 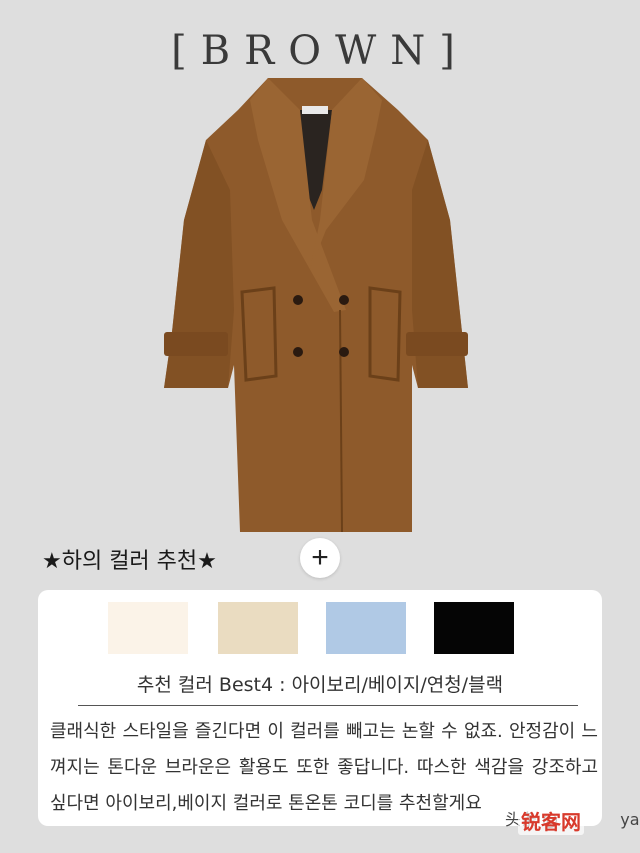 What do you see at coordinates (551, 820) in the screenshot?
I see `watermark-logo: 锐客网` at bounding box center [551, 820].